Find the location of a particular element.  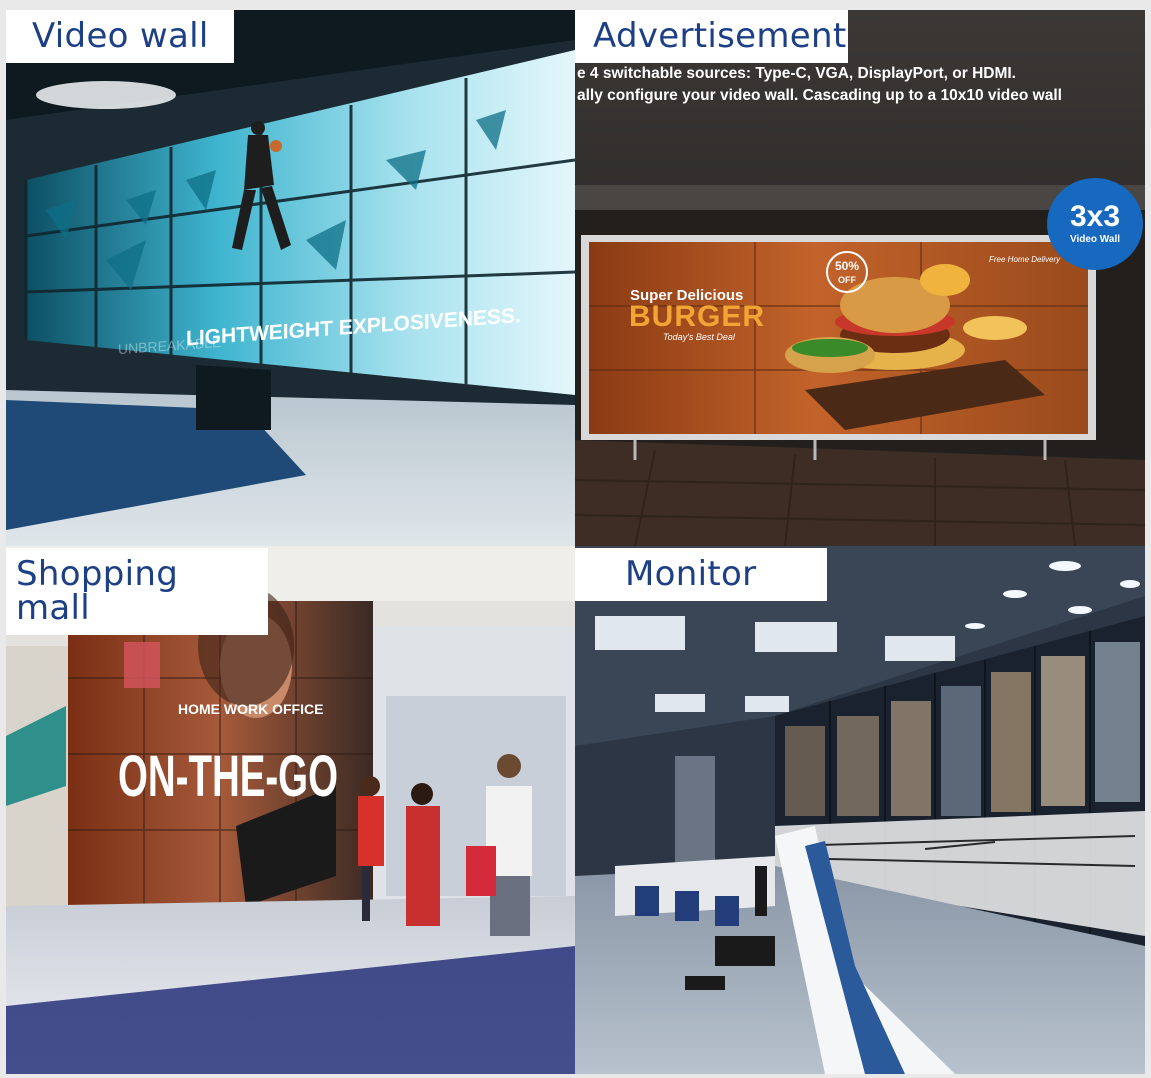

badge-label: Video Wall is located at coordinates (1094, 239).